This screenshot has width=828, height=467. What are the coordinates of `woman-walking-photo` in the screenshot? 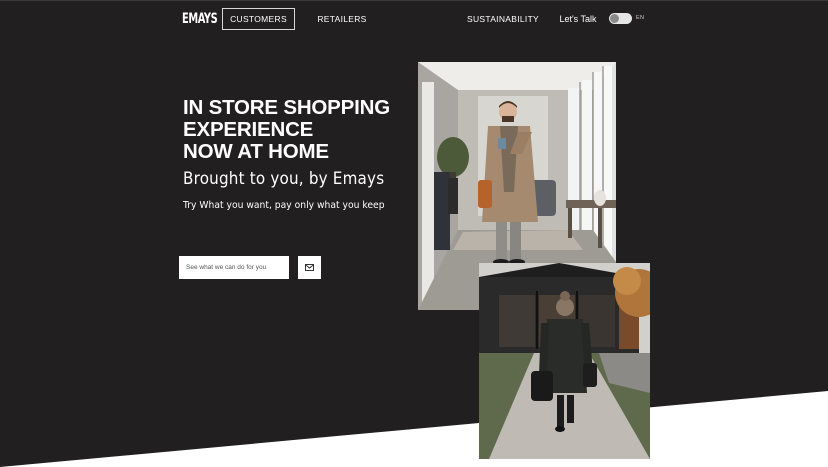 It's located at (564, 361).